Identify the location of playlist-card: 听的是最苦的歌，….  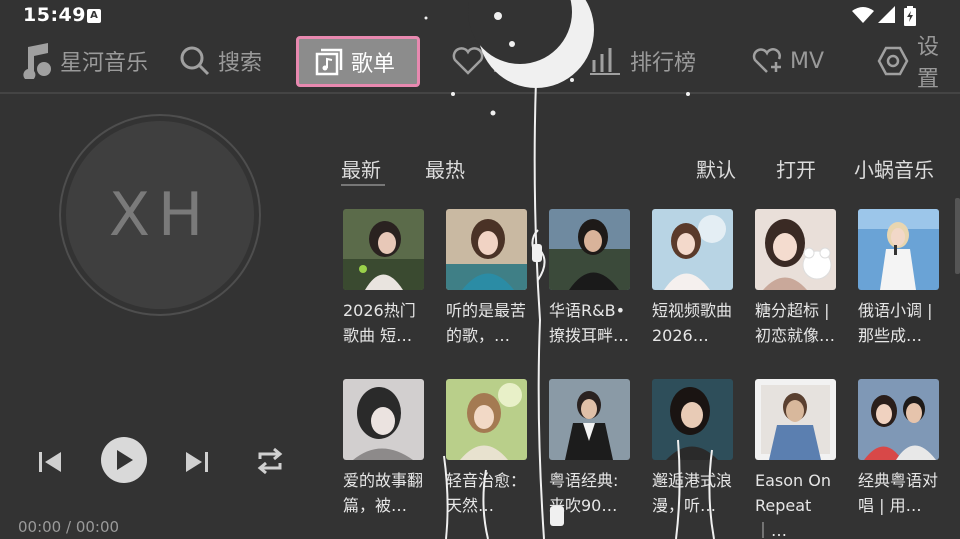
(487, 278).